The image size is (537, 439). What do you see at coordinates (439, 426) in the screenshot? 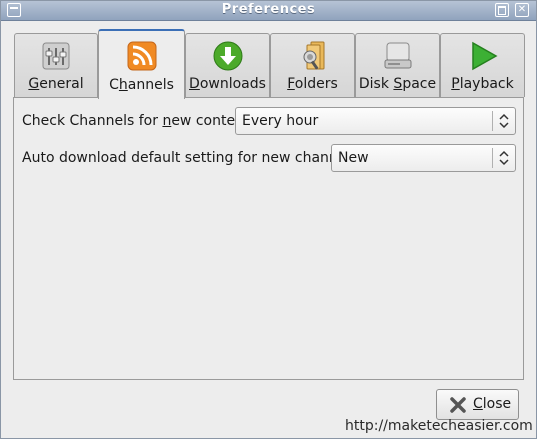
I see `watermark-url: http://maketecheasier.com` at bounding box center [439, 426].